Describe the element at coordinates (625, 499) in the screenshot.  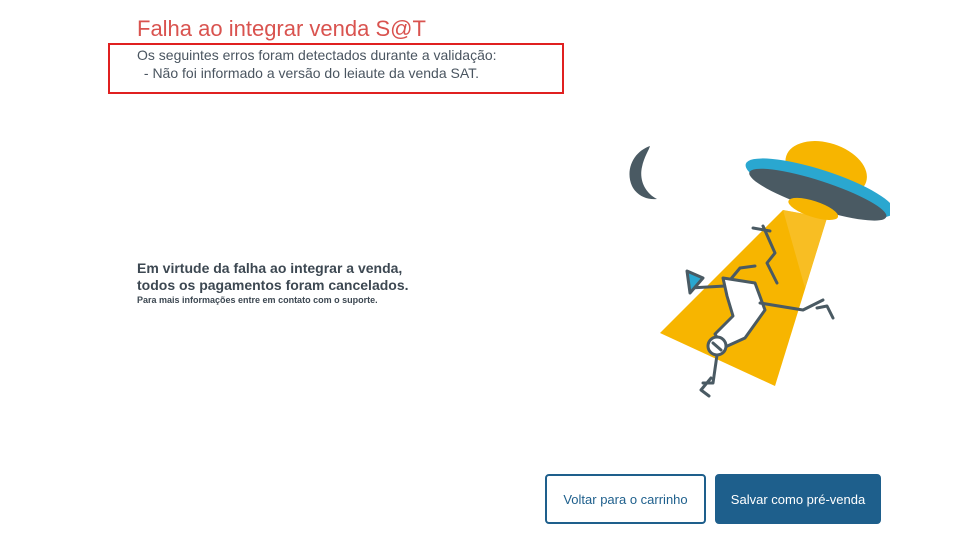
I see `back-to-cart-button: Voltar para o carrinho` at that location.